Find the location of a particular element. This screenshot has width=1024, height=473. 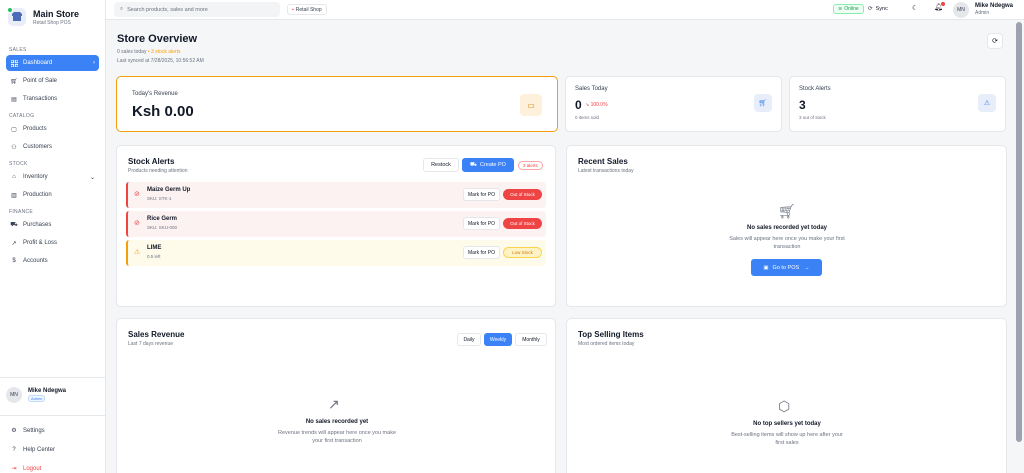

wifi-icon: ≋ is located at coordinates (840, 9).